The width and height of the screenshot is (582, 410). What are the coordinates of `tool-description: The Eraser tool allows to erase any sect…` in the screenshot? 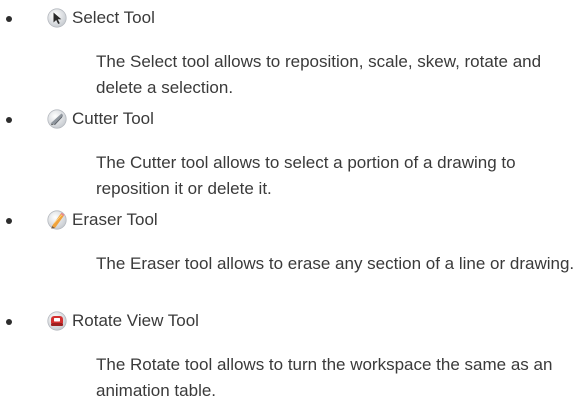 It's located at (335, 263).